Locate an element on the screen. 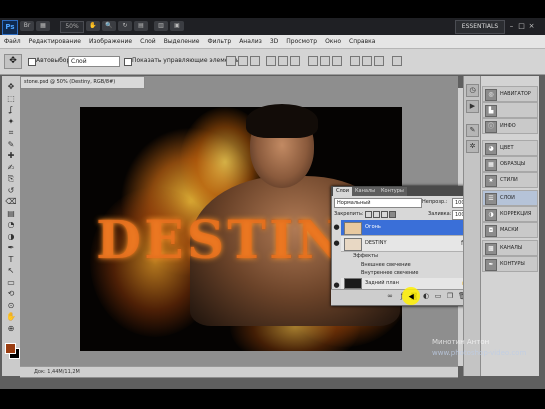  eyedropper-tool-icon: ✎ is located at coordinates (11, 145).